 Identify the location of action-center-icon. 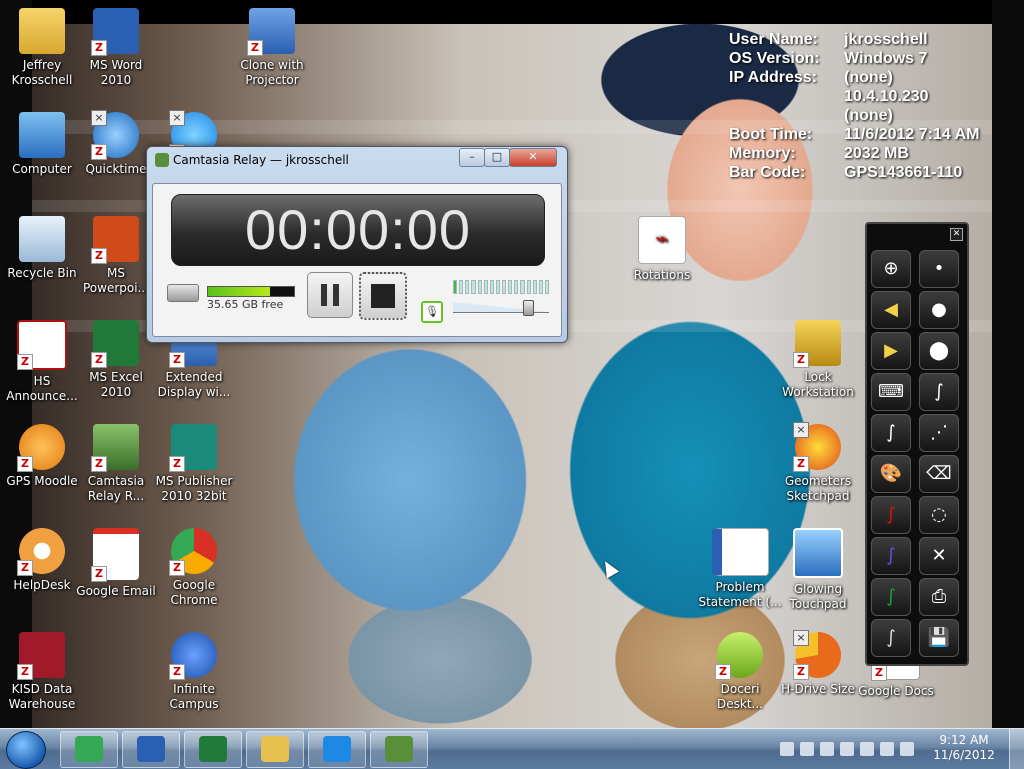
(807, 749).